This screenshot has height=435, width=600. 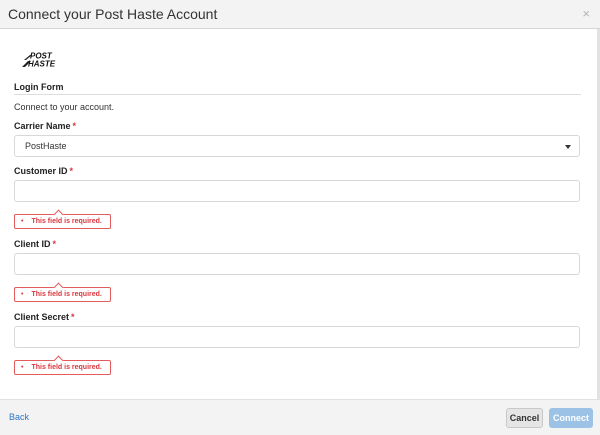 What do you see at coordinates (297, 146) in the screenshot?
I see `carrier-name-select: PostHaste` at bounding box center [297, 146].